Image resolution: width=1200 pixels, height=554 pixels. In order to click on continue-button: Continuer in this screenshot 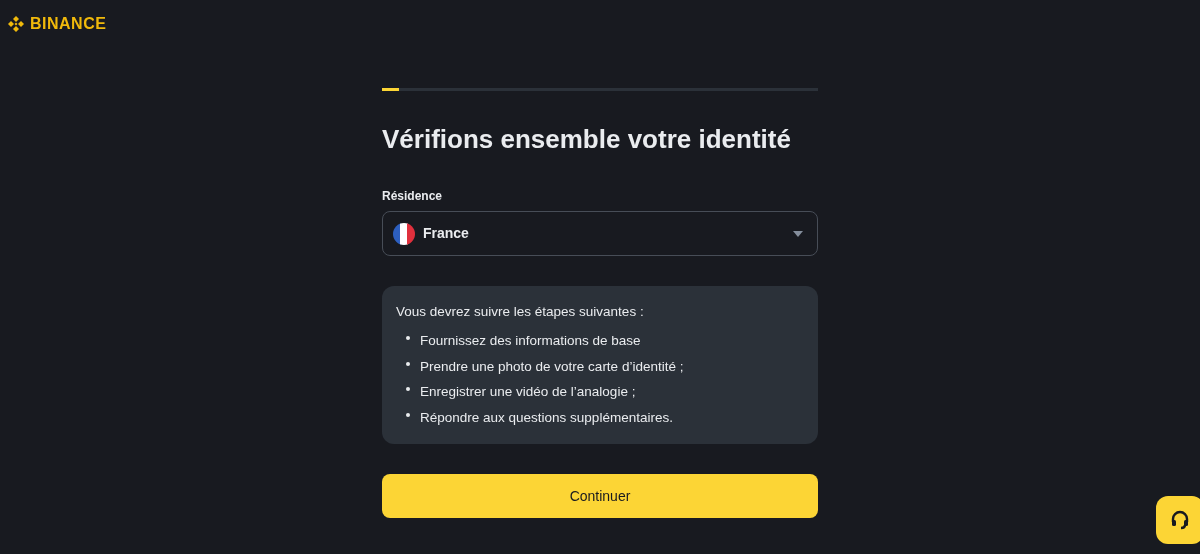, I will do `click(600, 496)`.